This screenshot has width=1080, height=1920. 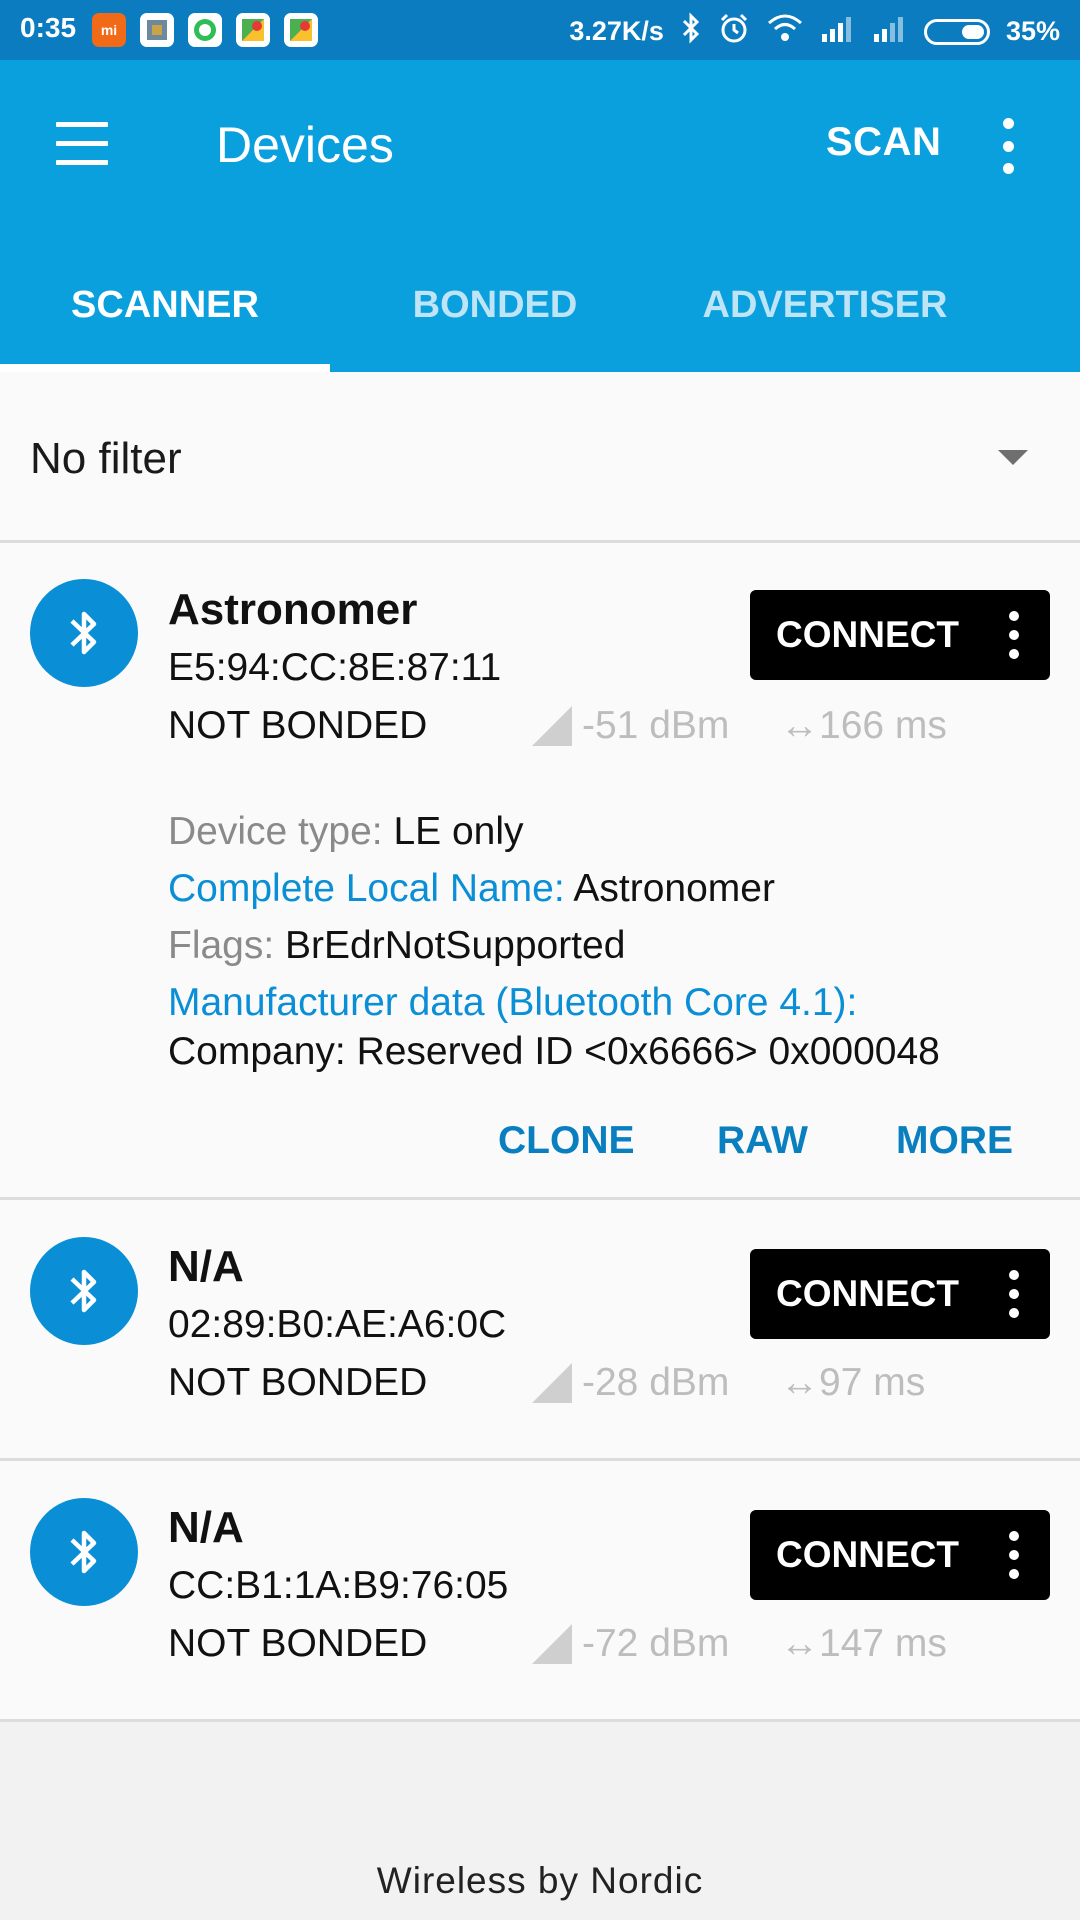 I want to click on filter-dropdown: No filter, so click(x=540, y=457).